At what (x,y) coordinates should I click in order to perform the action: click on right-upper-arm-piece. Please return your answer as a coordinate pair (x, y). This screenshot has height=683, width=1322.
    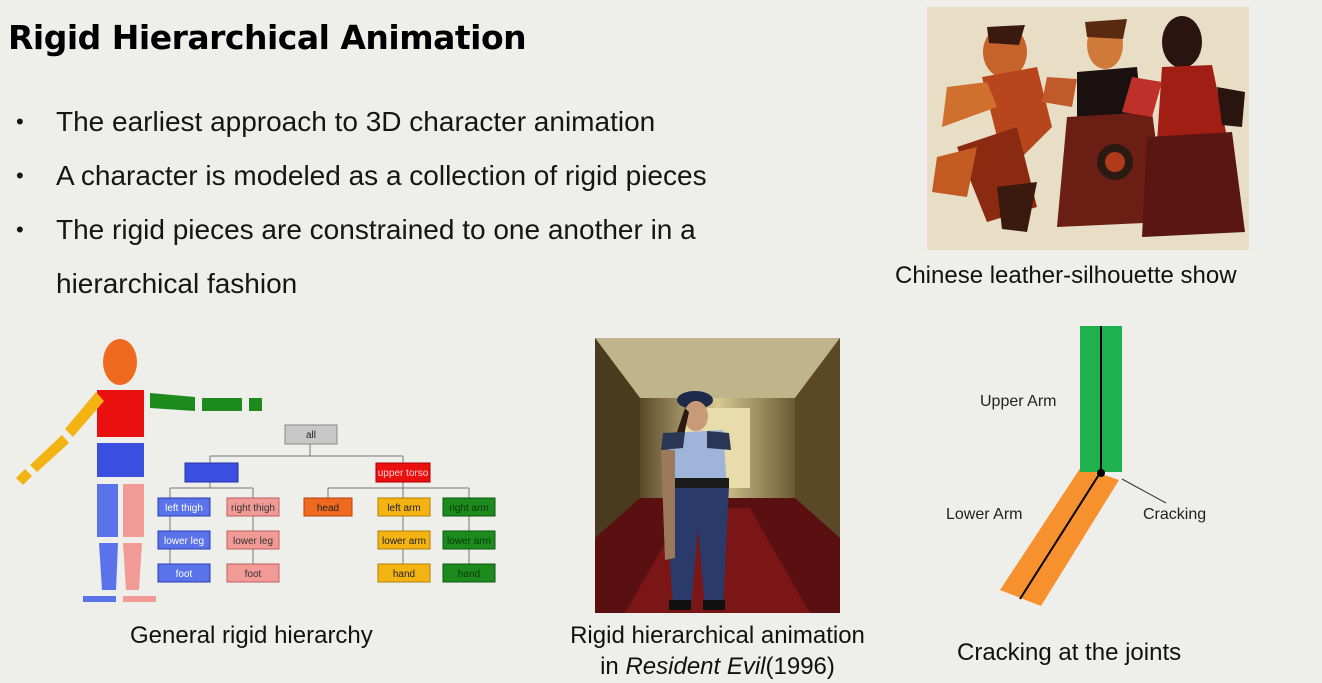
    Looking at the image, I should click on (172, 402).